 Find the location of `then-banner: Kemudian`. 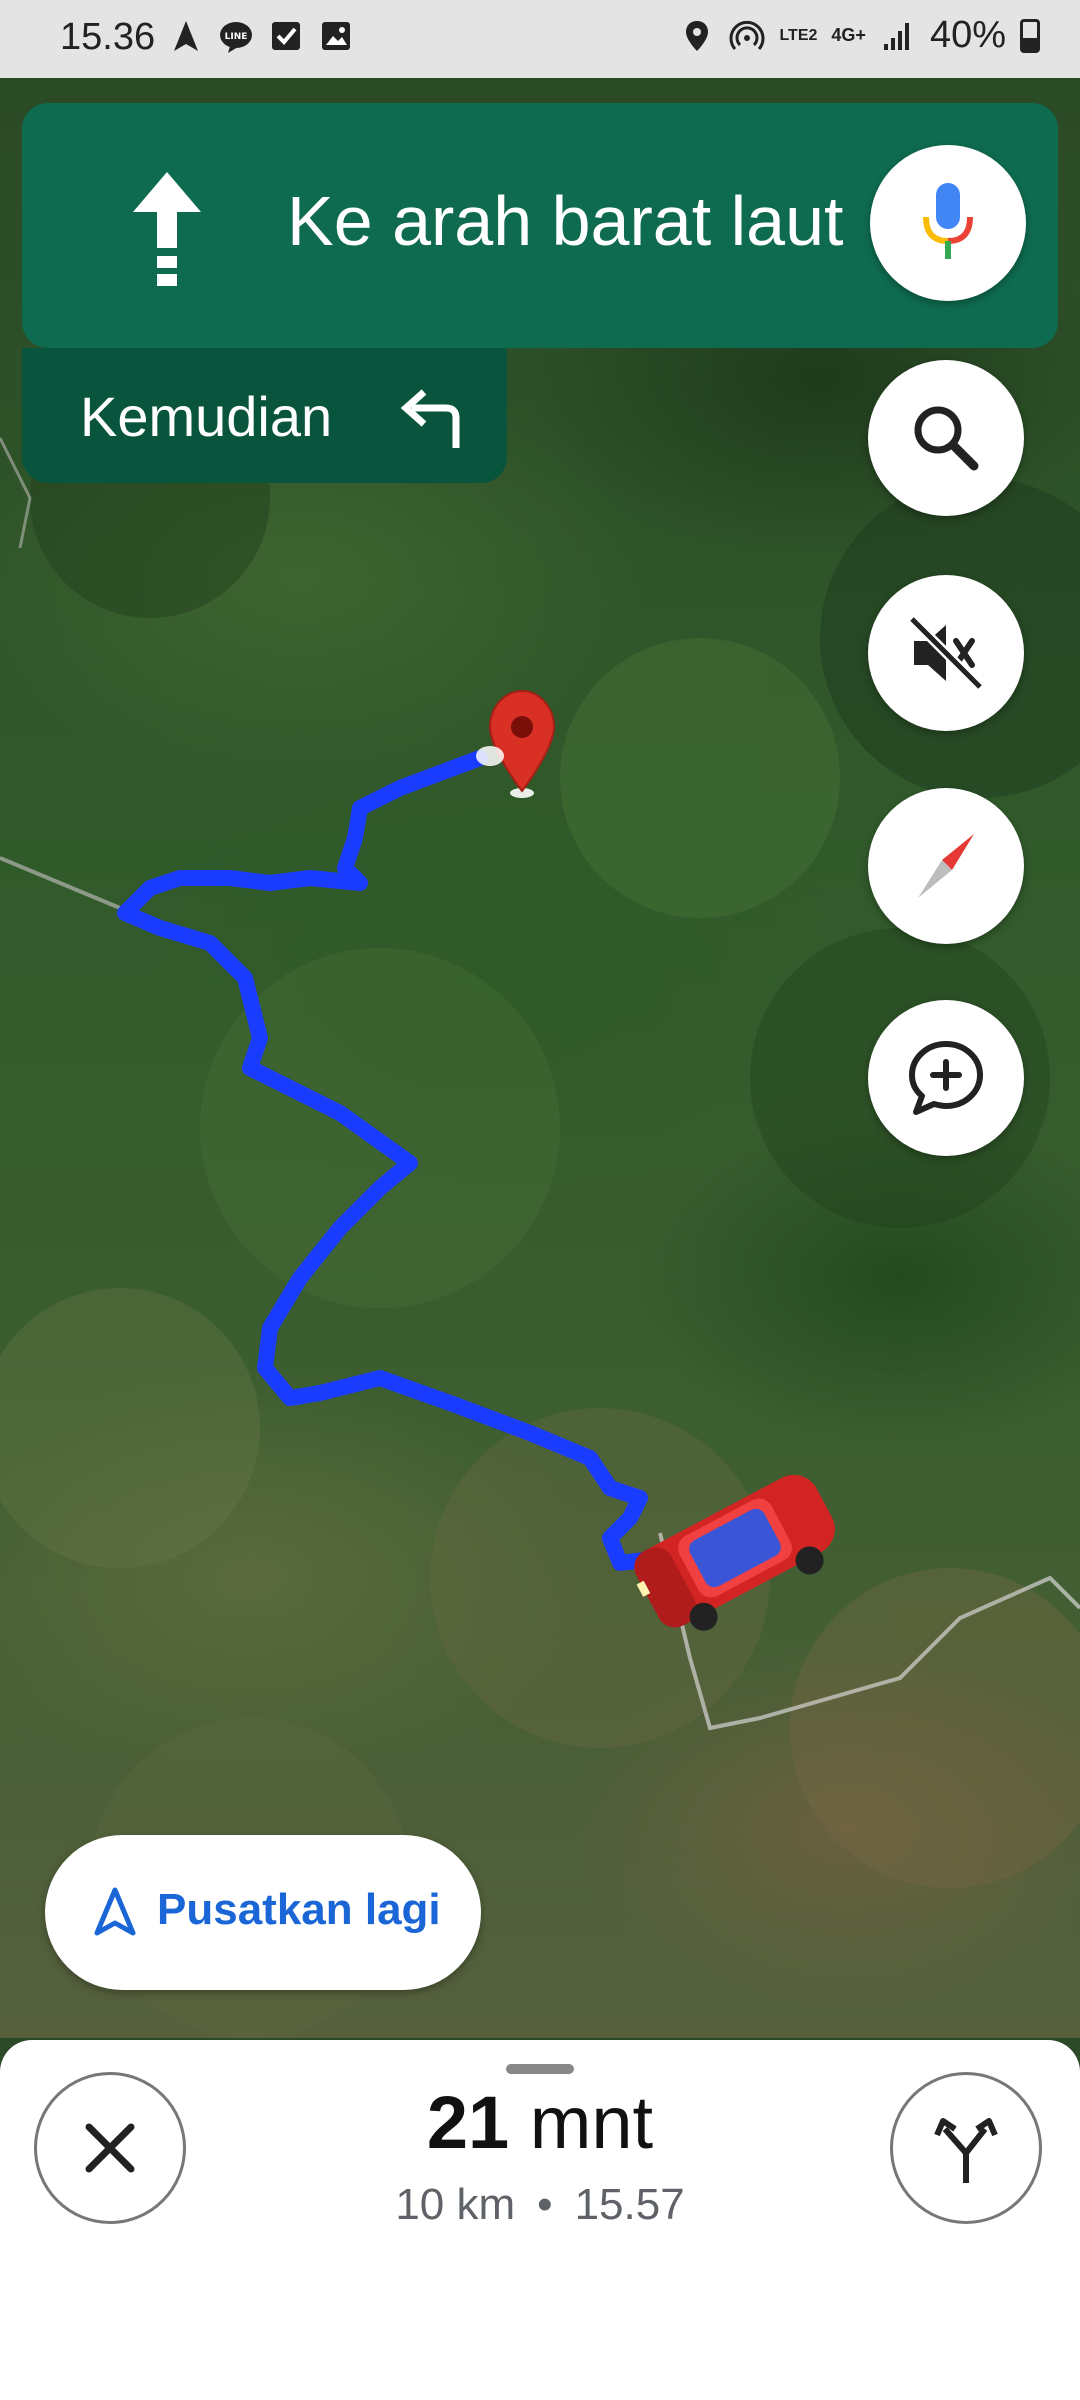

then-banner: Kemudian is located at coordinates (264, 415).